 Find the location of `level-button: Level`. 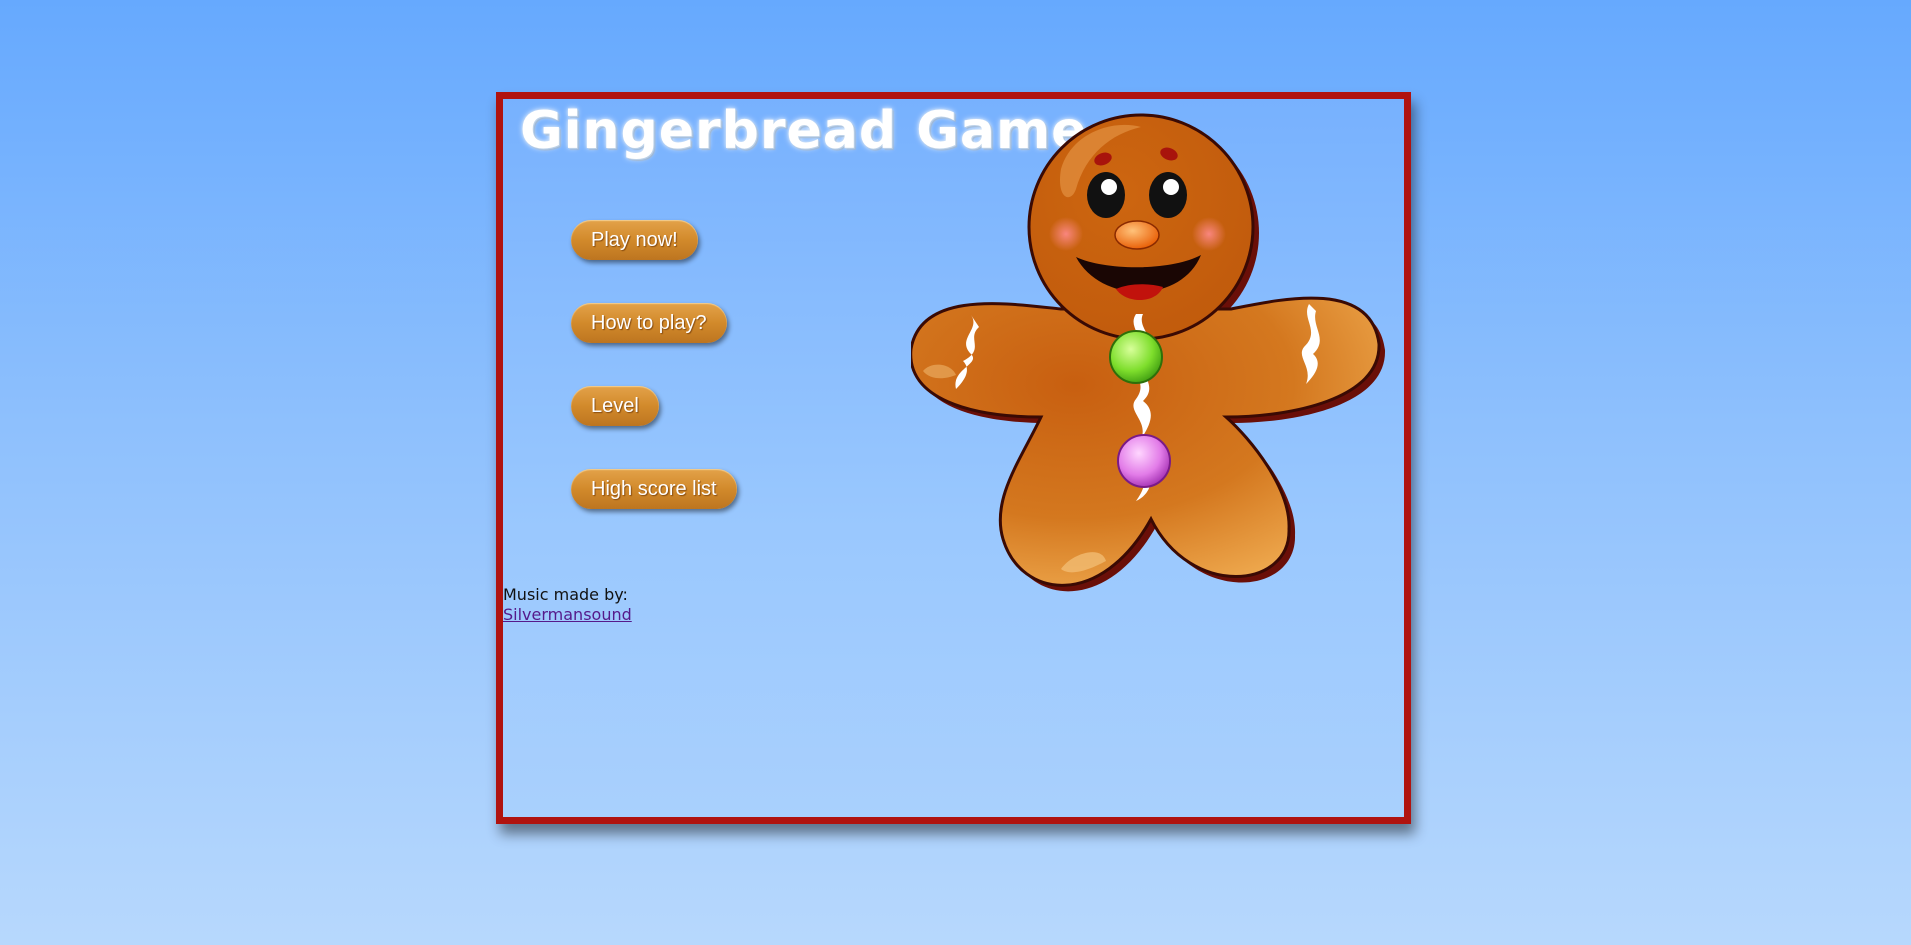

level-button: Level is located at coordinates (615, 406).